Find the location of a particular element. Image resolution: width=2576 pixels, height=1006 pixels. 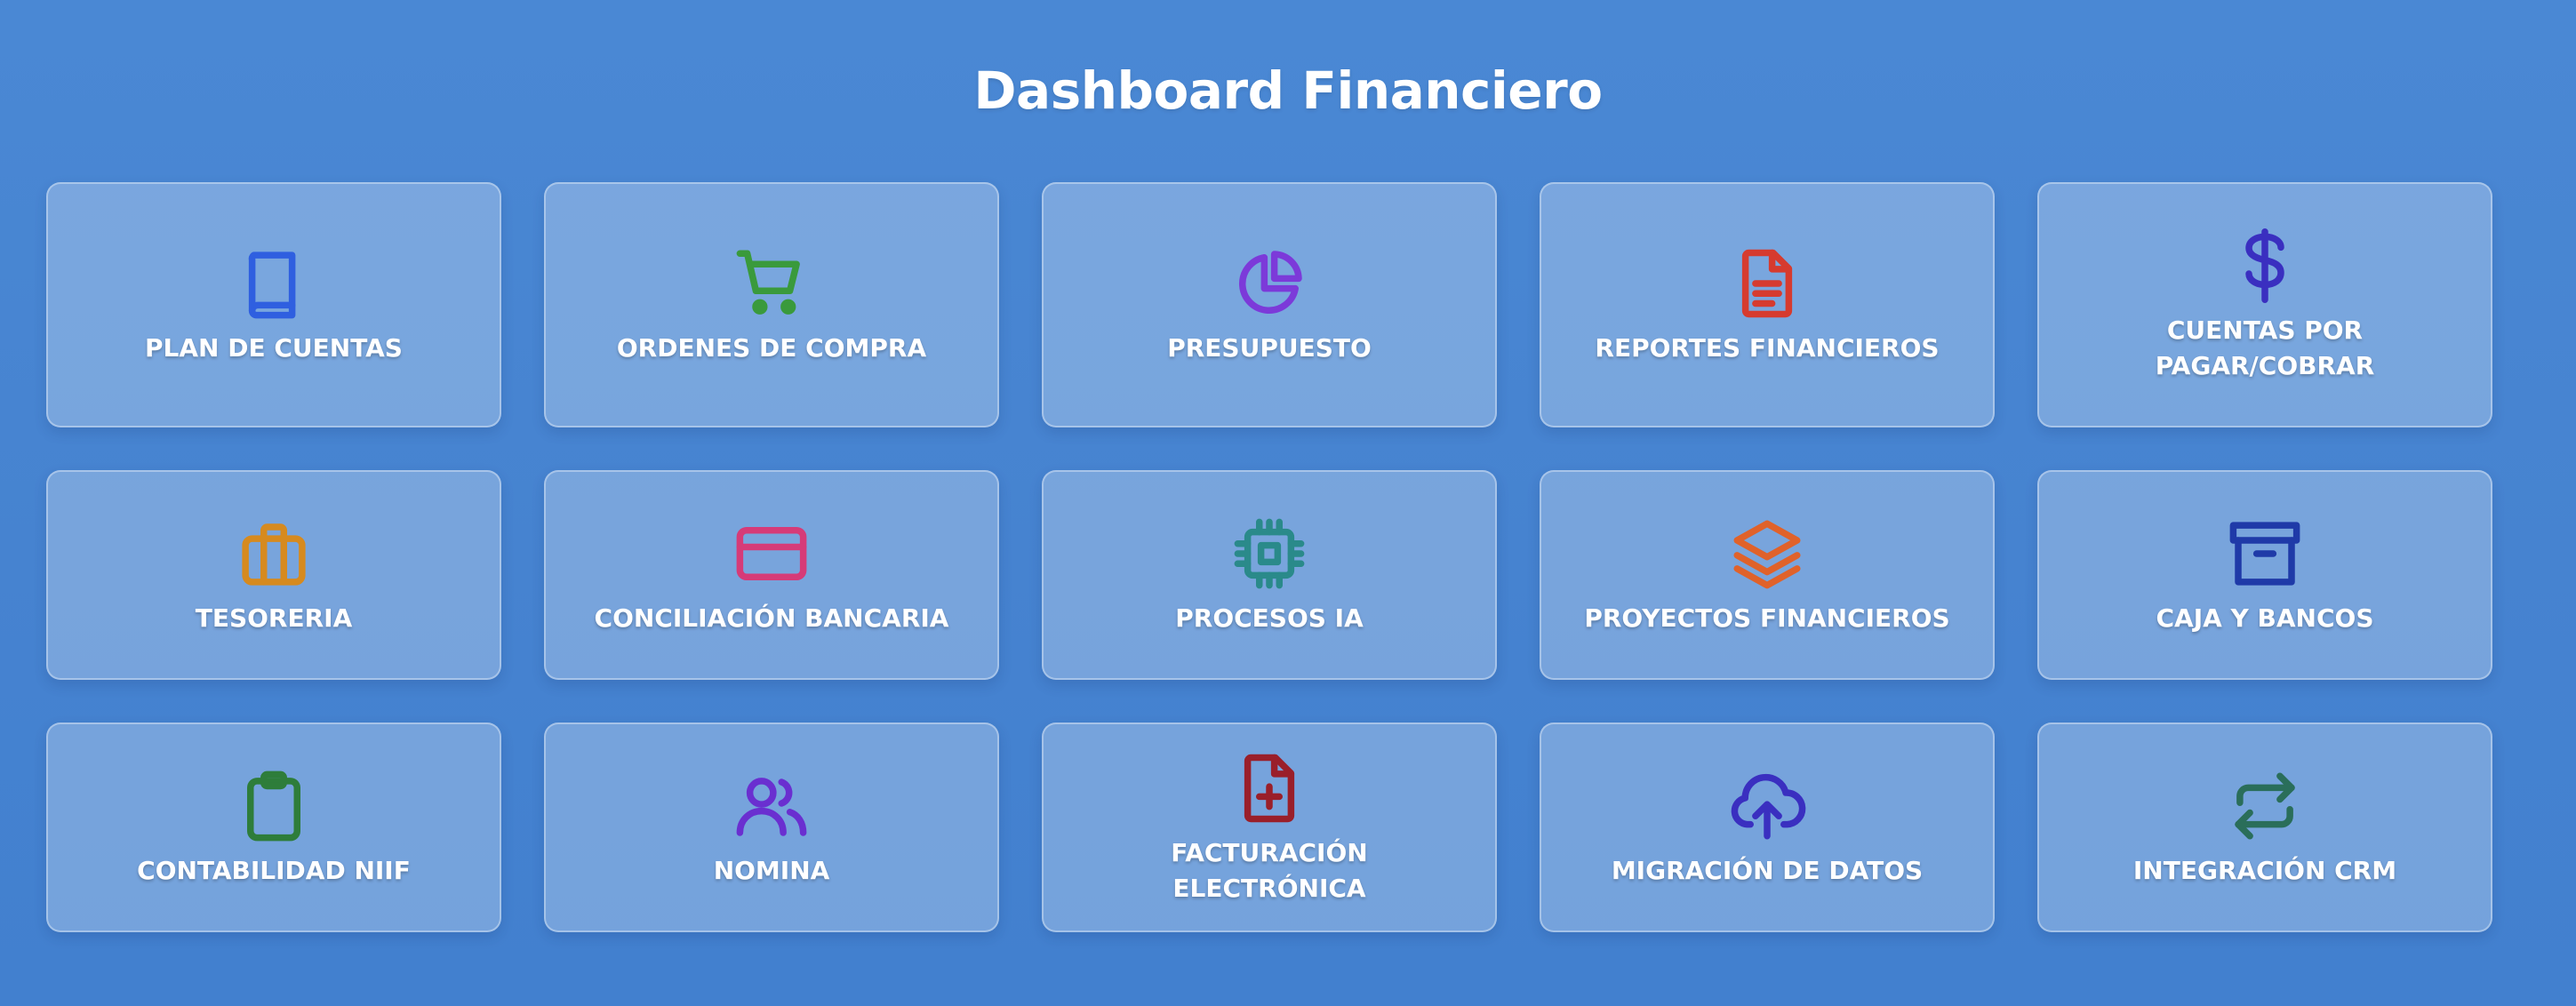

archive-box-icon is located at coordinates (2265, 554).